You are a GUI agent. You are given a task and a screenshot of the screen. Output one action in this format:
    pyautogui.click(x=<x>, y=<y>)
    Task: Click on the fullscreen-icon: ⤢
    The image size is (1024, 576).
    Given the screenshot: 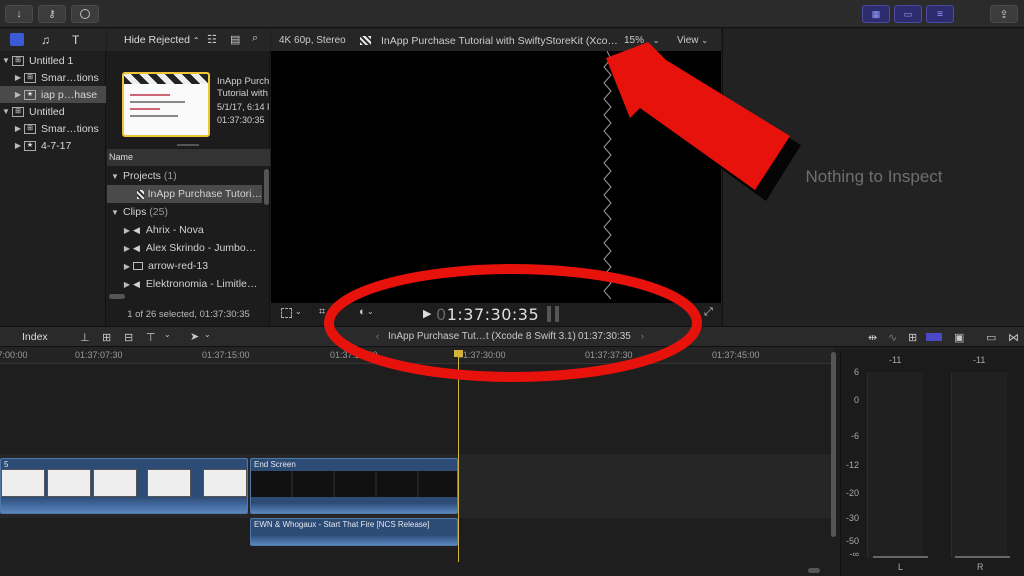 What is the action you would take?
    pyautogui.click(x=708, y=312)
    